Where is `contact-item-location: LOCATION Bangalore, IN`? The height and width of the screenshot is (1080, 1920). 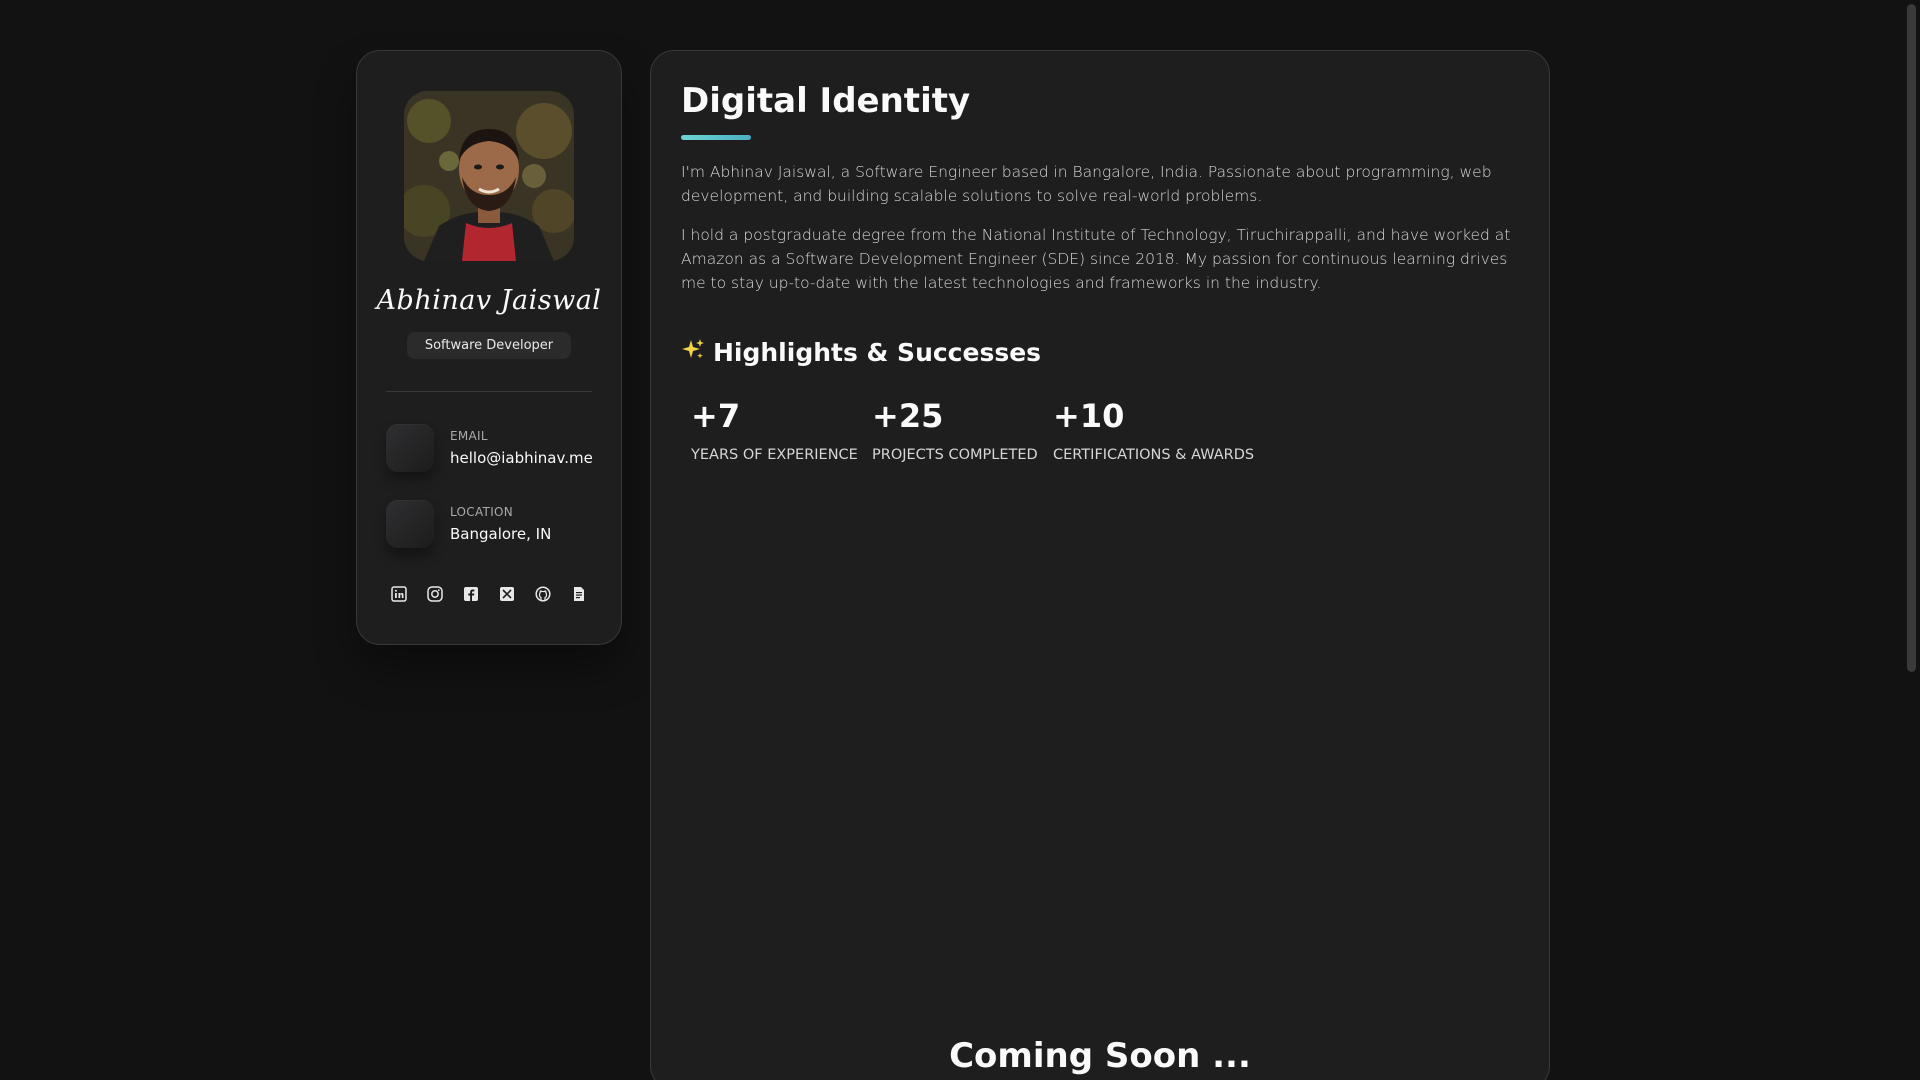
contact-item-location: LOCATION Bangalore, IN is located at coordinates (489, 524).